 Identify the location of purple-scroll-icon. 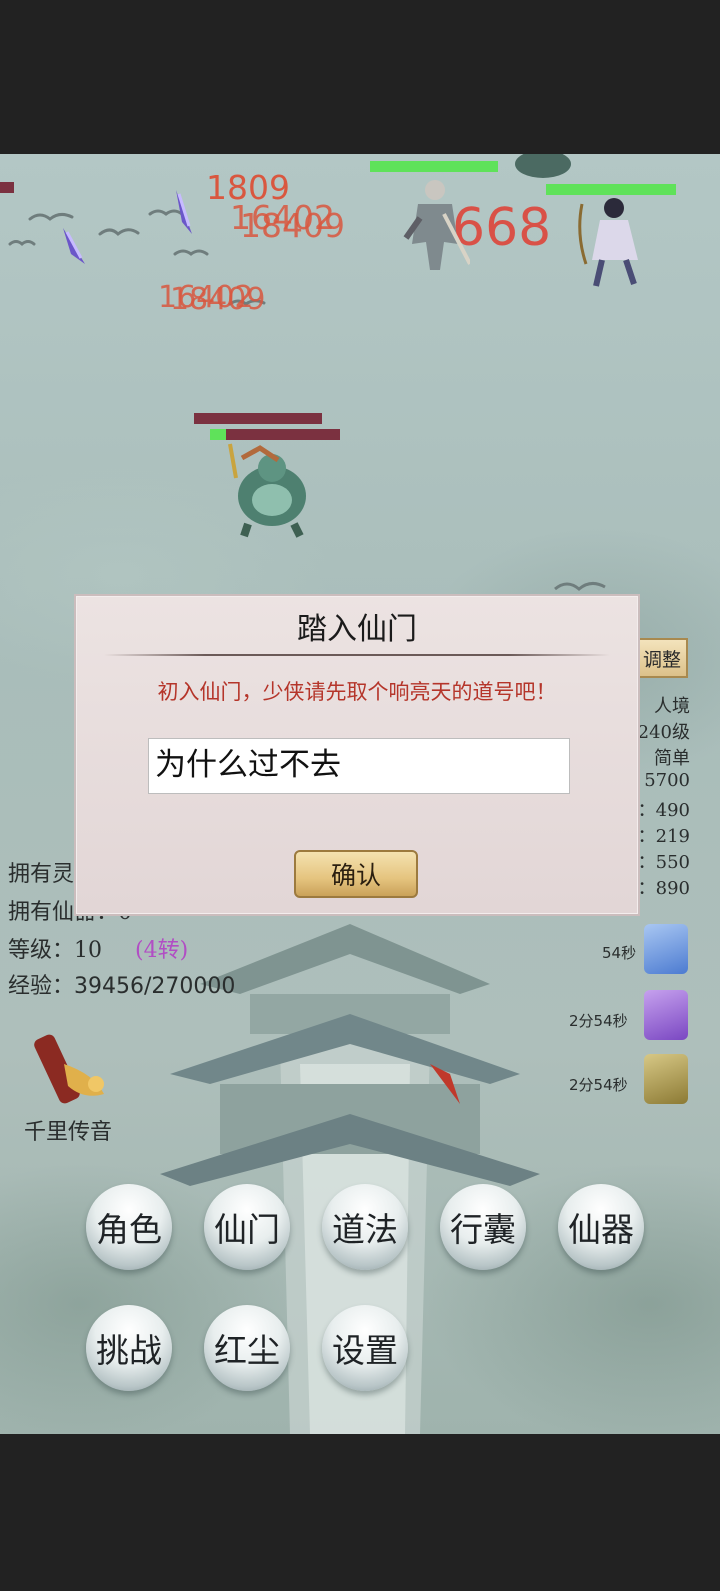
(666, 1015).